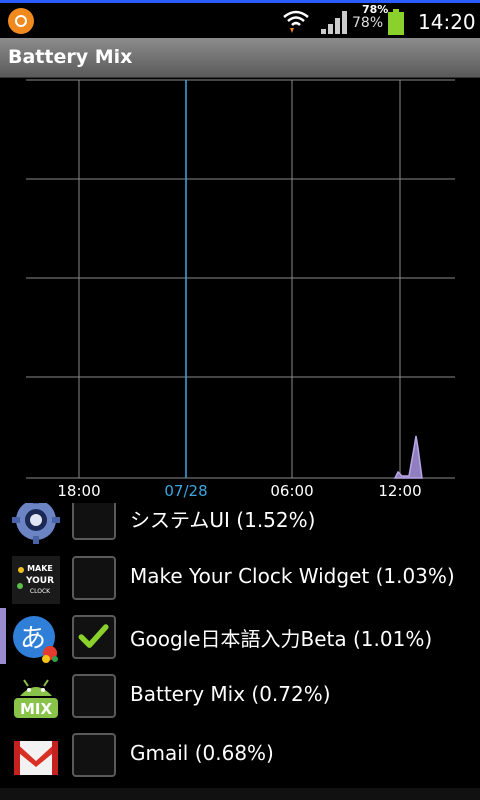  Describe the element at coordinates (281, 639) in the screenshot. I see `app-label: Google日本語入力Beta (1.01%)` at that location.